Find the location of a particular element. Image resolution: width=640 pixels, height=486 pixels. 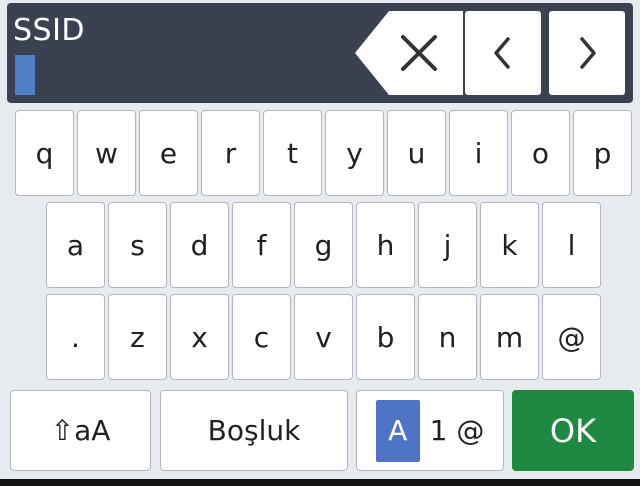

key-a: a is located at coordinates (75, 245).